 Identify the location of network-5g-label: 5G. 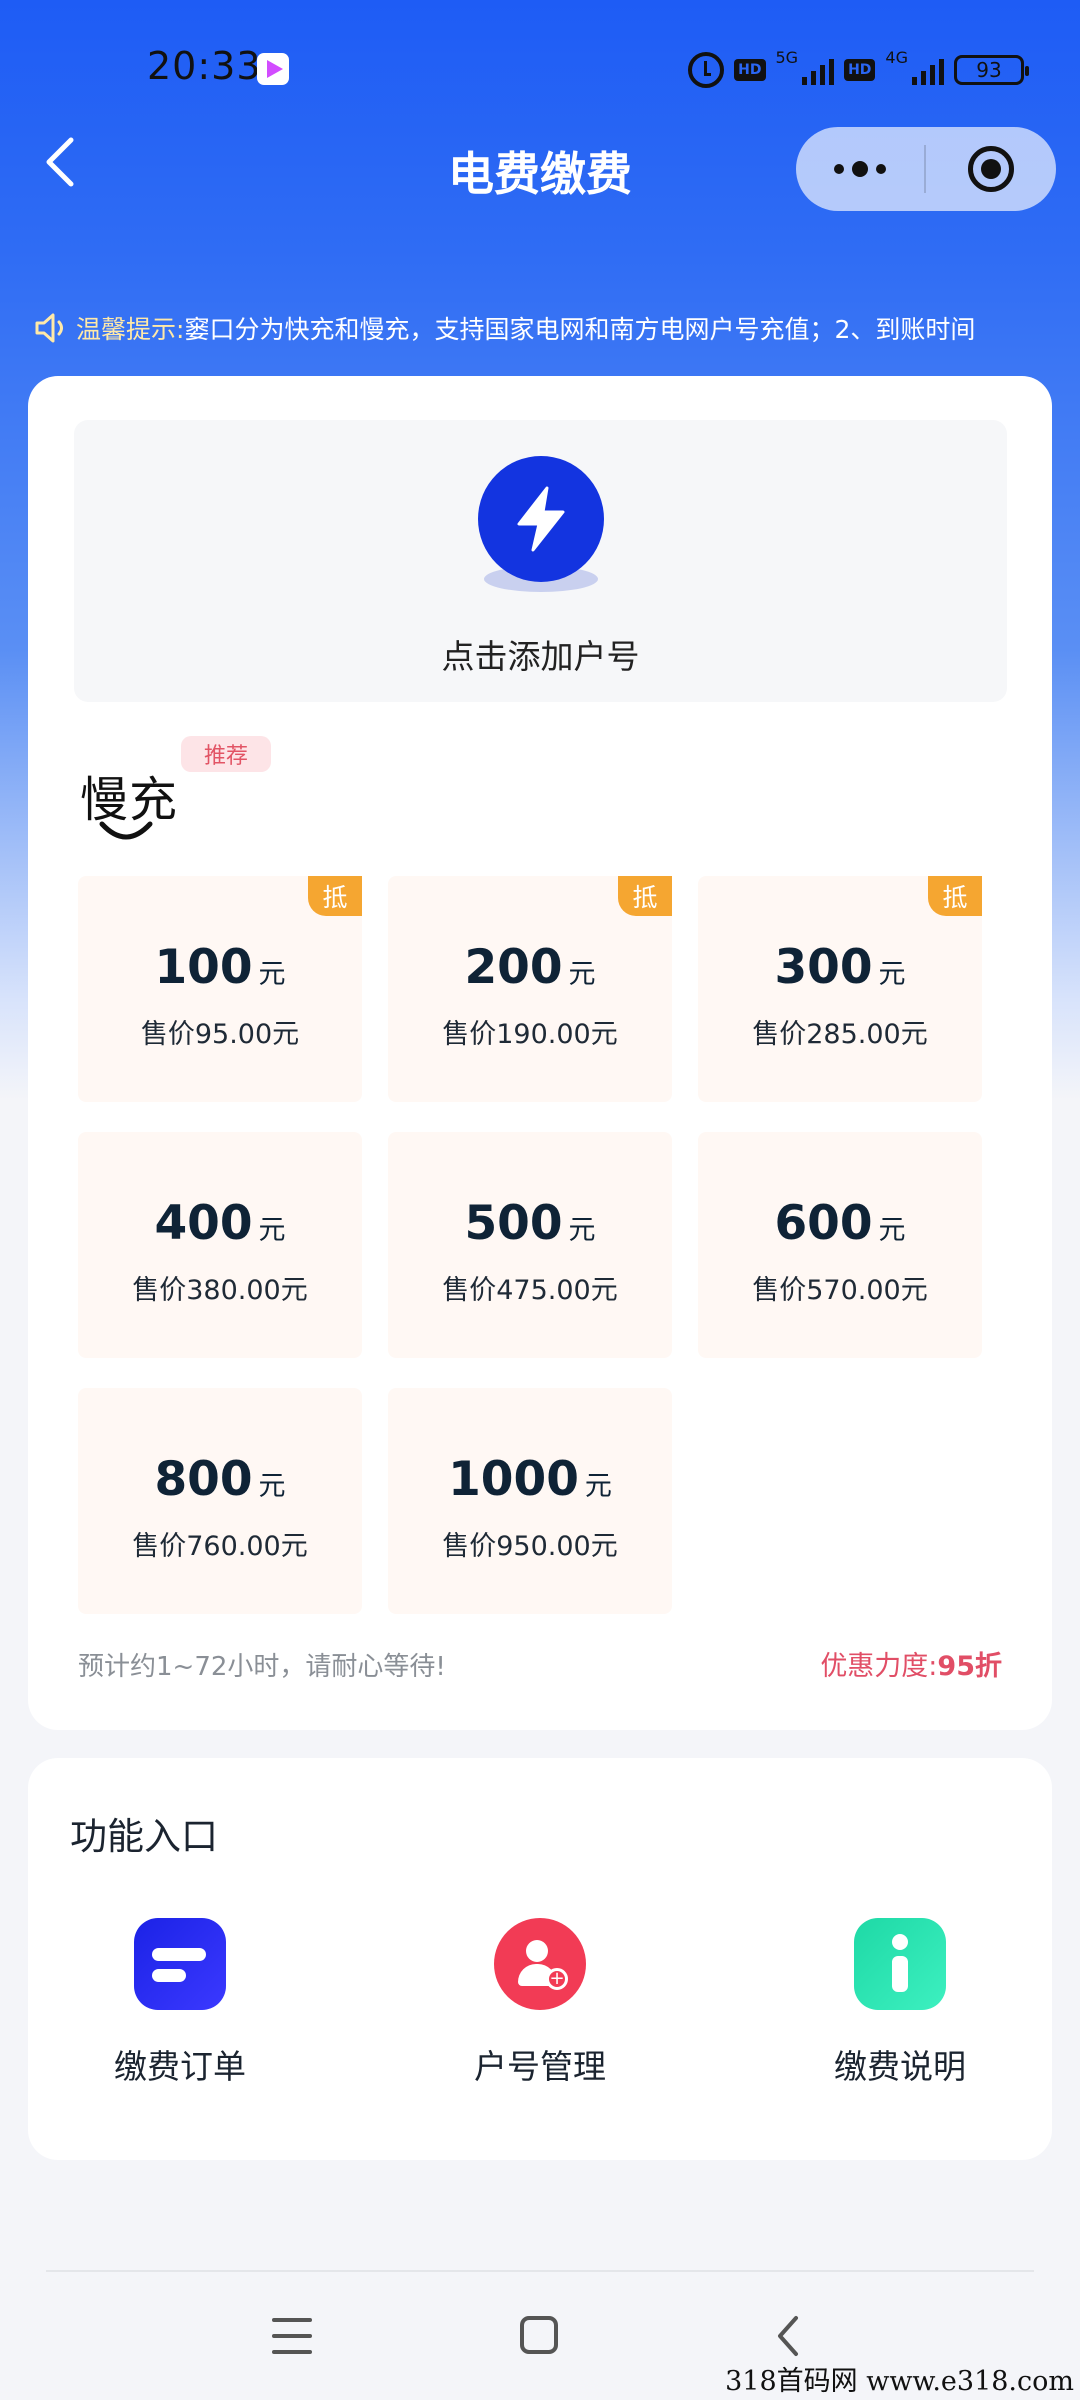
(787, 57).